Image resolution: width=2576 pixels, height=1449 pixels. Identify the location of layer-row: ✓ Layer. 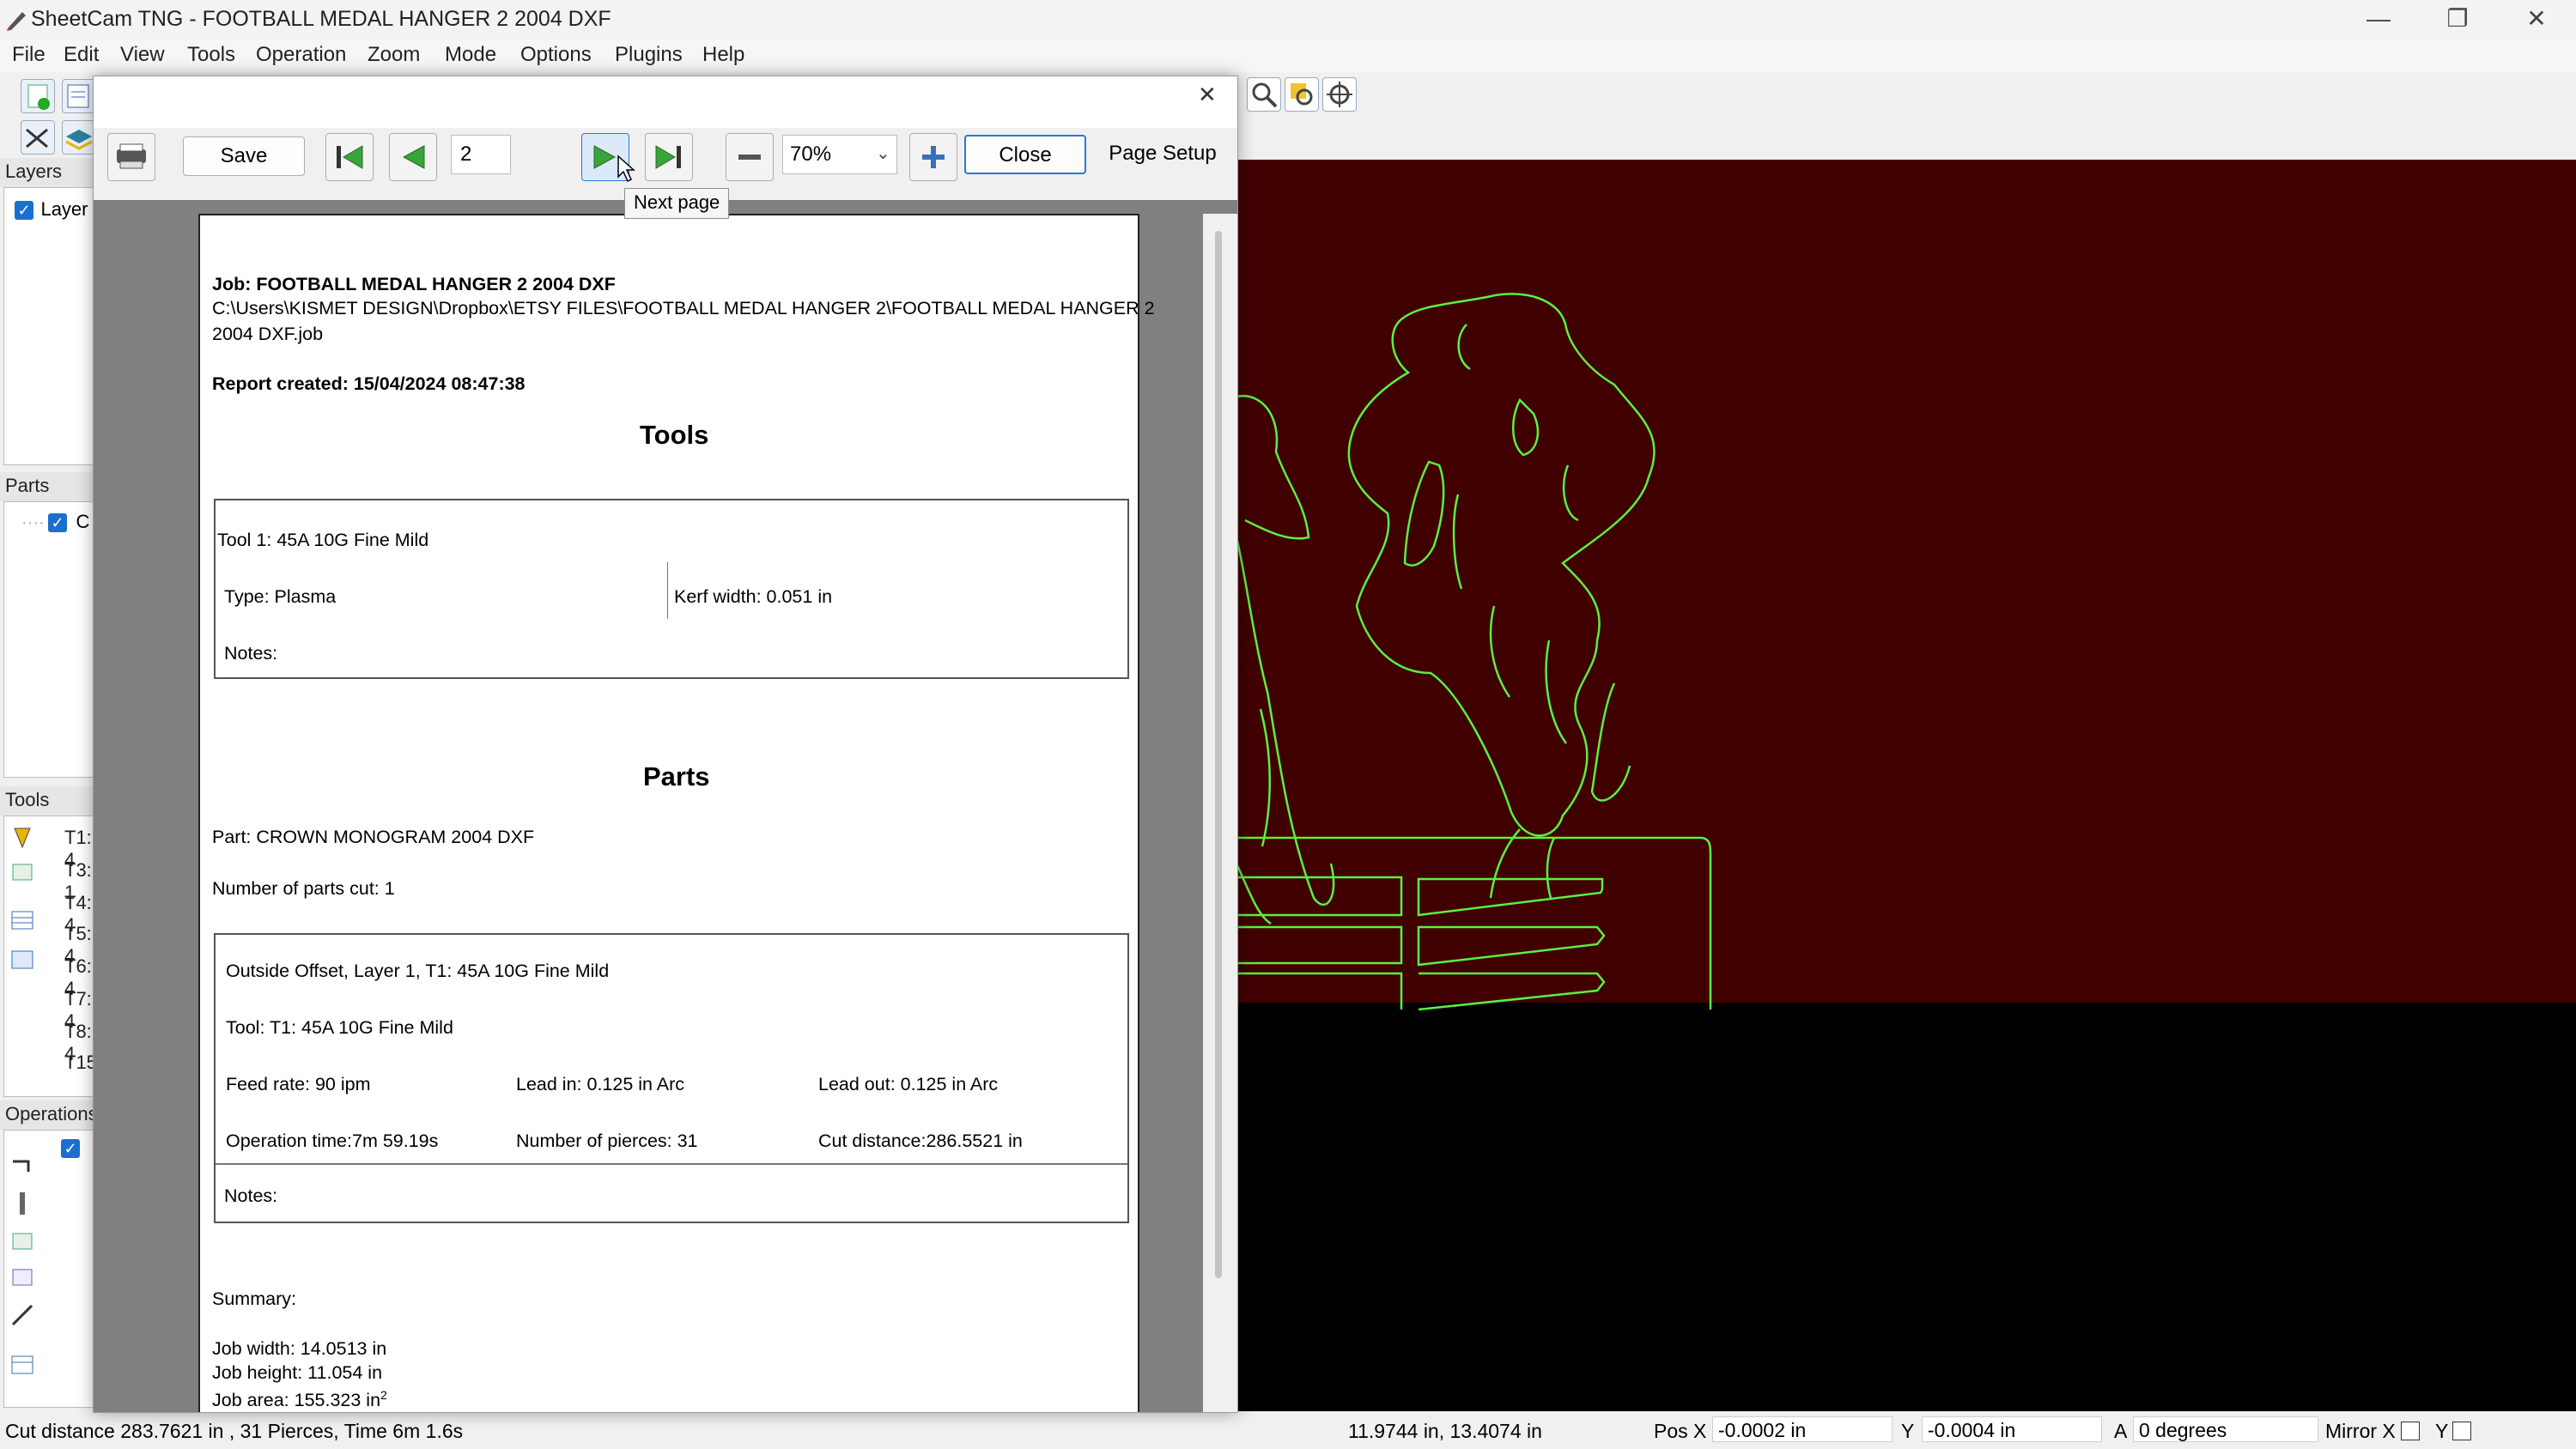
(52, 209).